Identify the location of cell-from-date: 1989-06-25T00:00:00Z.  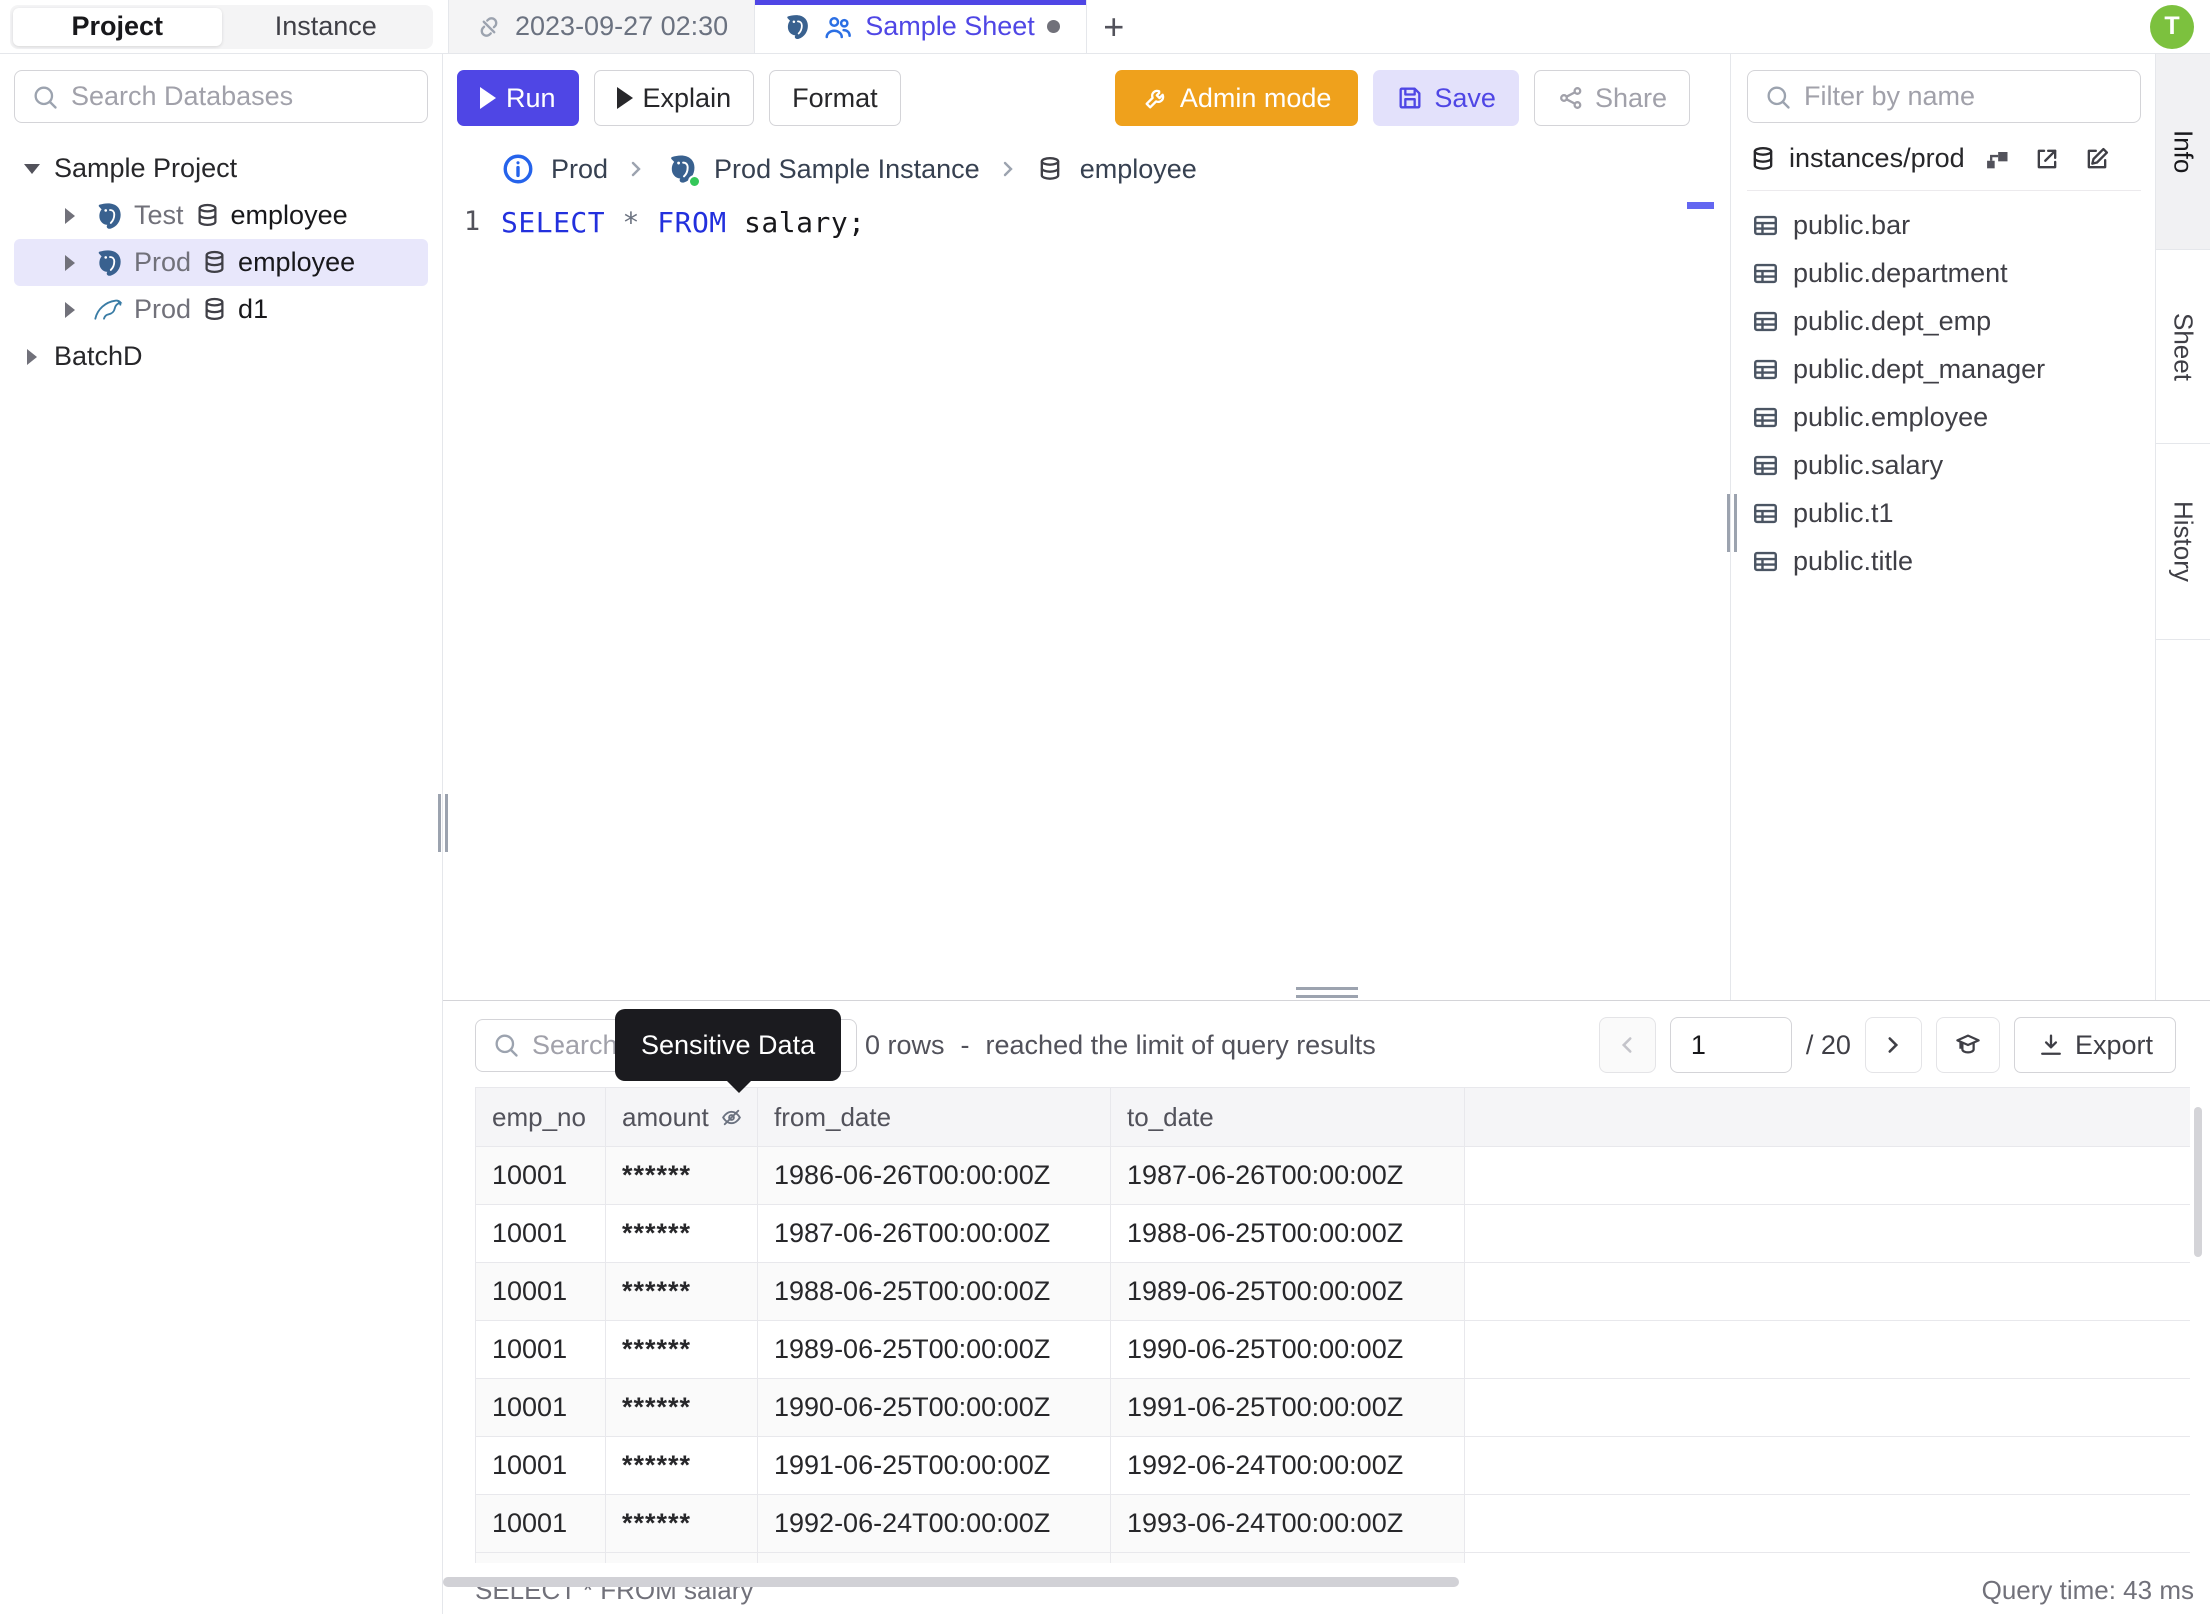
(934, 1350).